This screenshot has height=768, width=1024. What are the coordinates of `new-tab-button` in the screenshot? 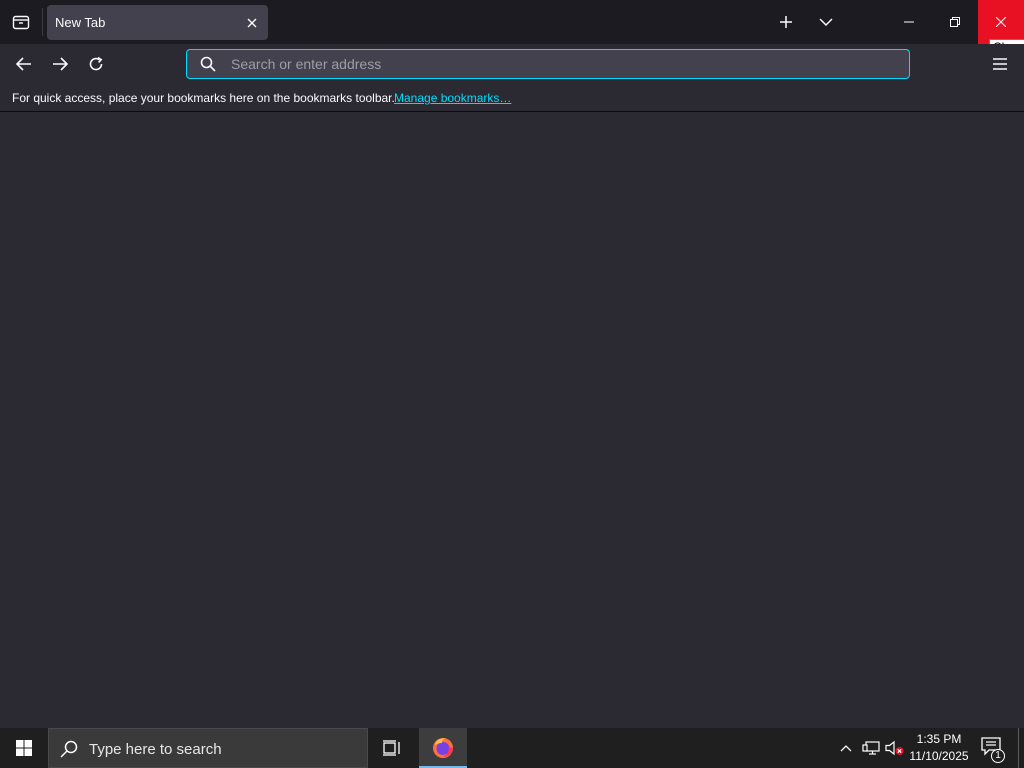 It's located at (786, 22).